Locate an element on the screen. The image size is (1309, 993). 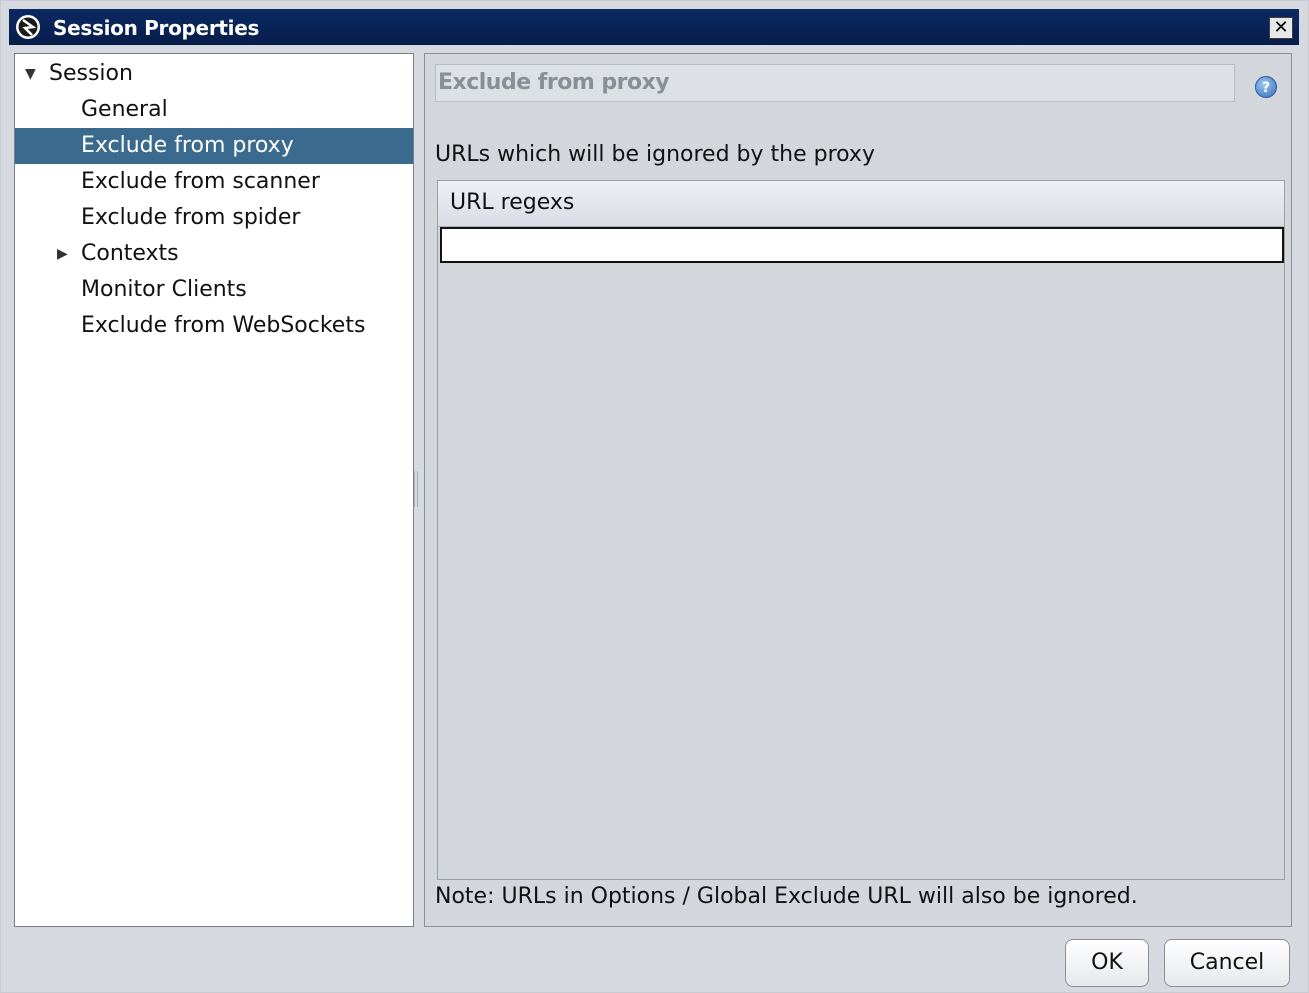
tree-item-label: Exclude from WebSockets is located at coordinates (223, 325).